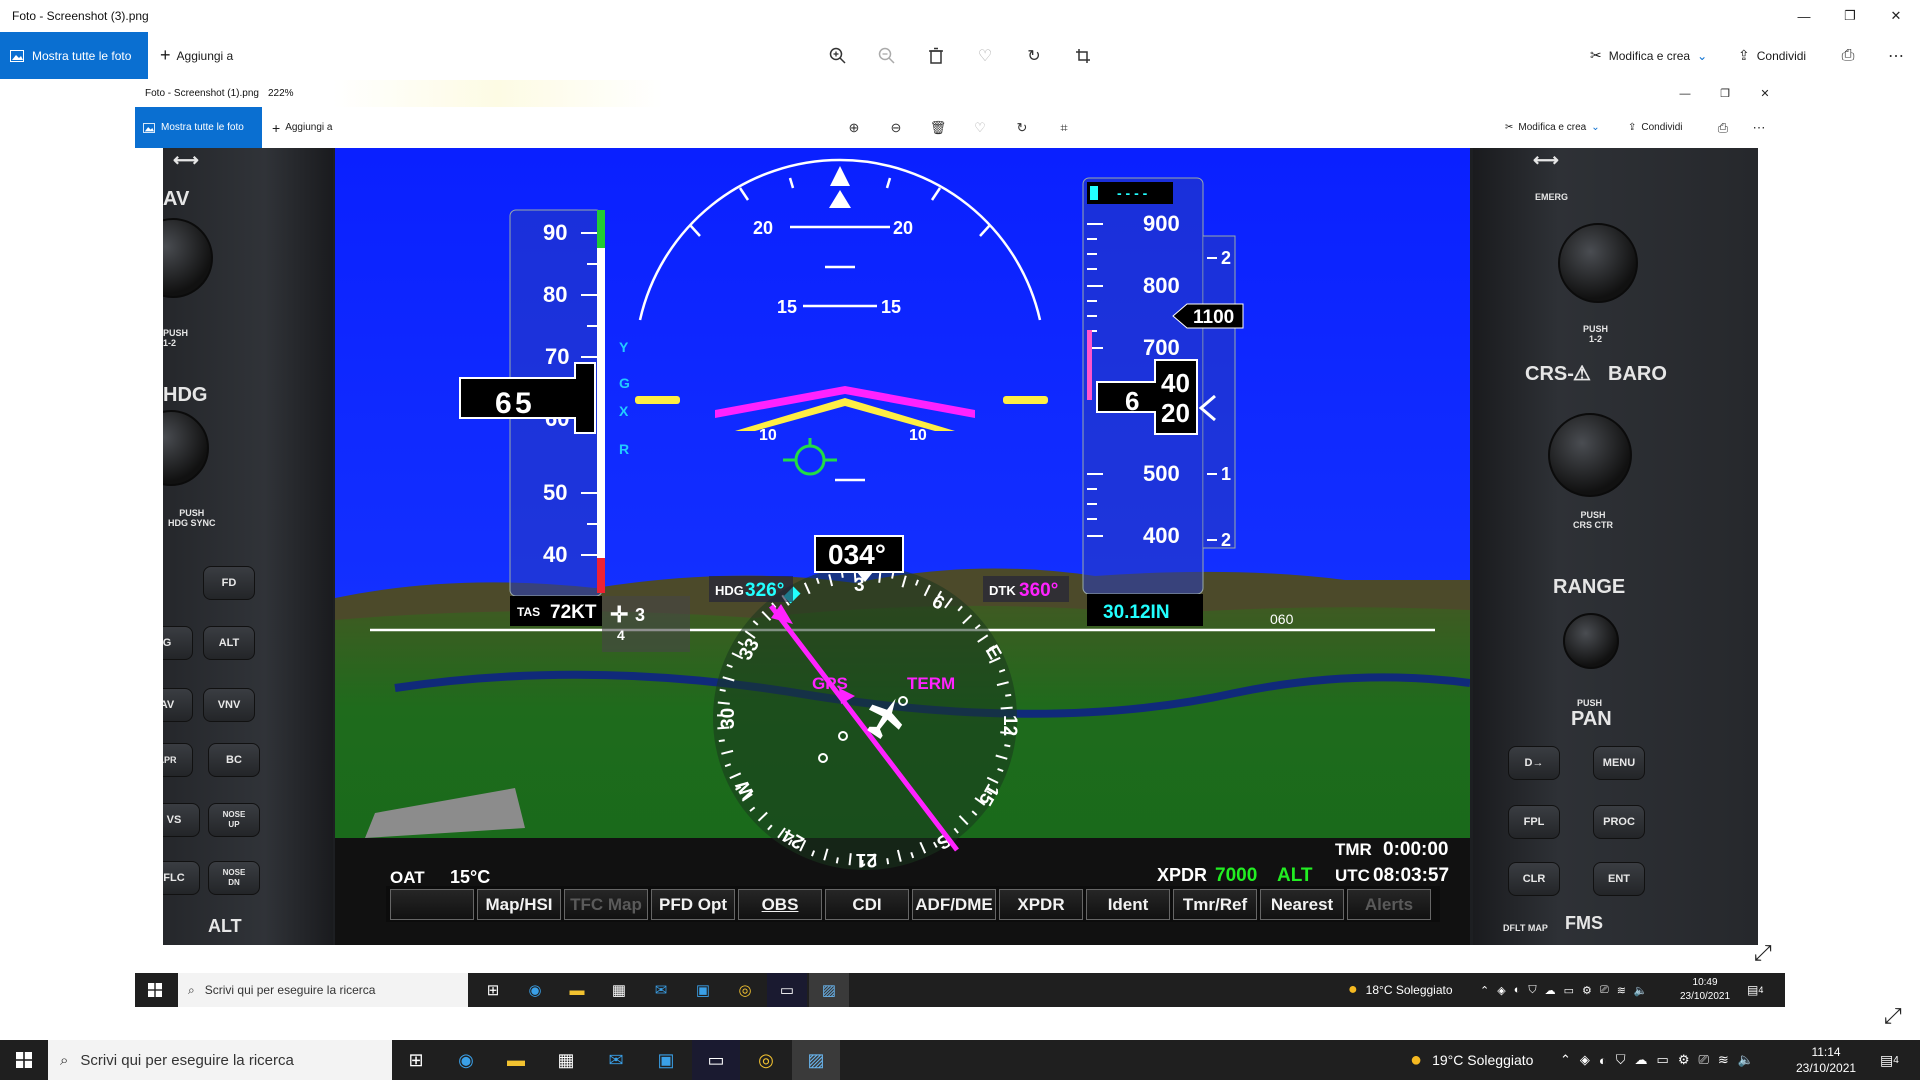 The height and width of the screenshot is (1080, 1920). Describe the element at coordinates (1619, 763) in the screenshot. I see `menu-button: MENU` at that location.